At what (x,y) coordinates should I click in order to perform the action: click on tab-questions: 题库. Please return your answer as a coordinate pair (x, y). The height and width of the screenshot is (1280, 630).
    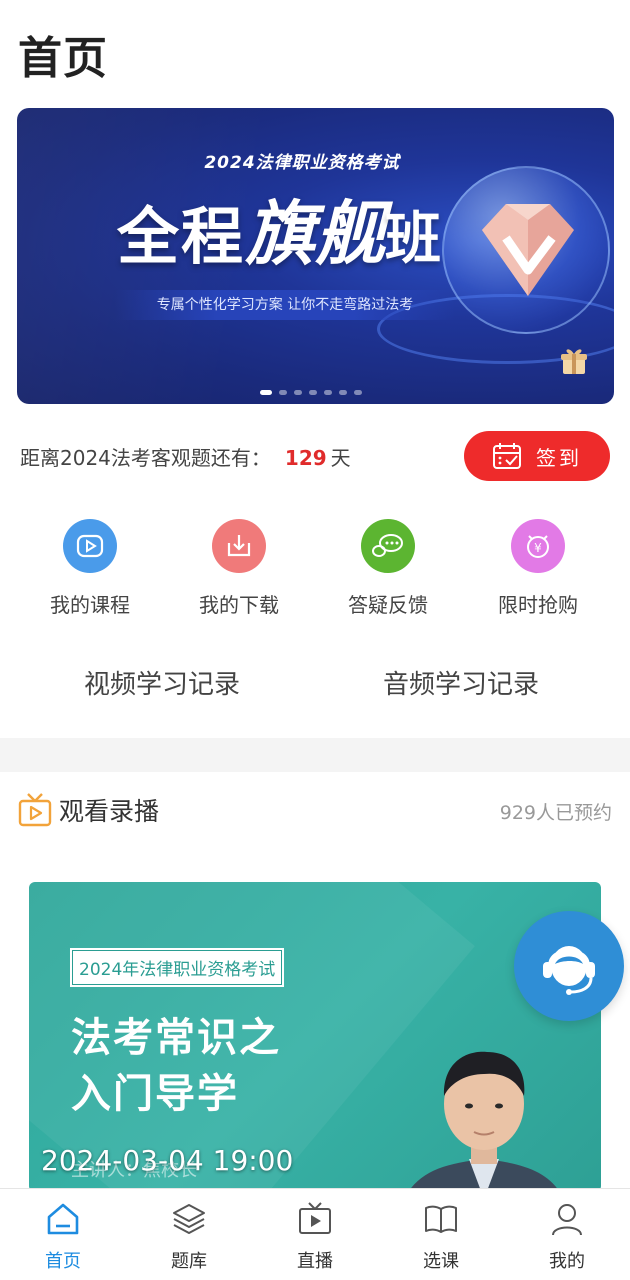
    Looking at the image, I should click on (189, 1237).